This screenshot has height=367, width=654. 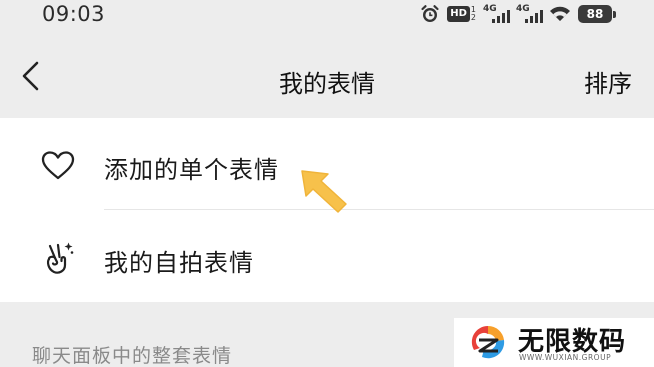 What do you see at coordinates (430, 14) in the screenshot?
I see `alarm-icon` at bounding box center [430, 14].